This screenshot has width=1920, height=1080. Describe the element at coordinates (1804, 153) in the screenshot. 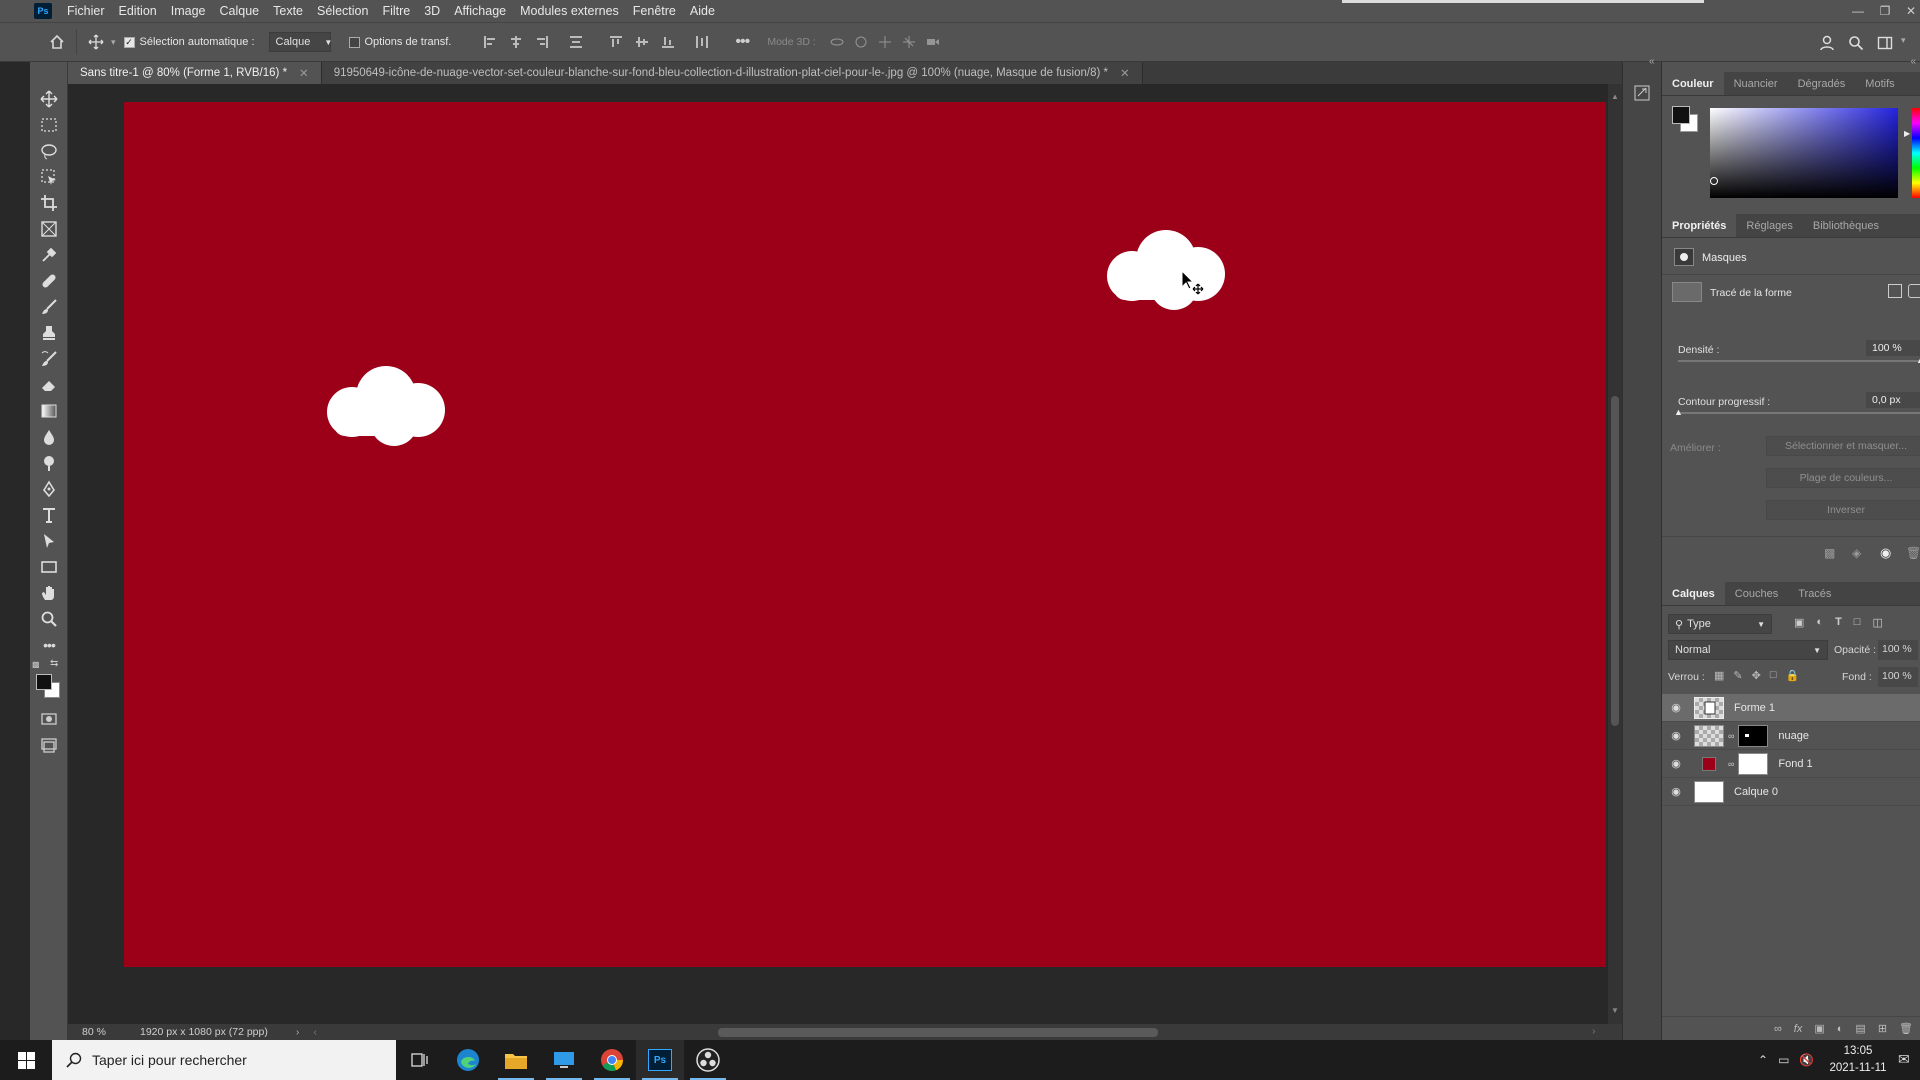

I see `saturation-brightness-field` at that location.